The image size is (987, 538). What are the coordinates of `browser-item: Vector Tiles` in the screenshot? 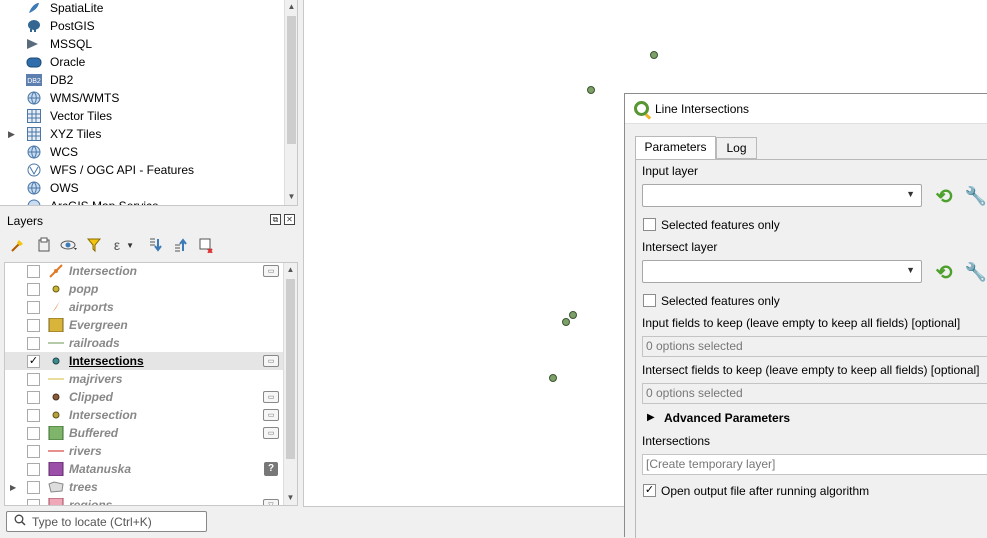 It's located at (142, 116).